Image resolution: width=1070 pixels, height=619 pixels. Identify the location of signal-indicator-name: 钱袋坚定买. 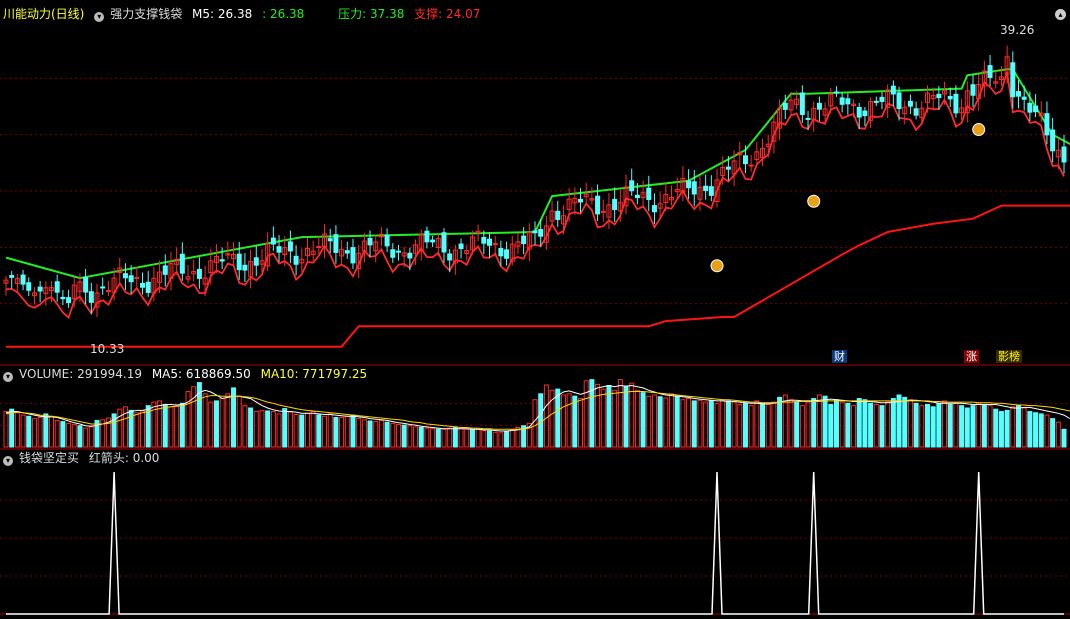
(49, 458).